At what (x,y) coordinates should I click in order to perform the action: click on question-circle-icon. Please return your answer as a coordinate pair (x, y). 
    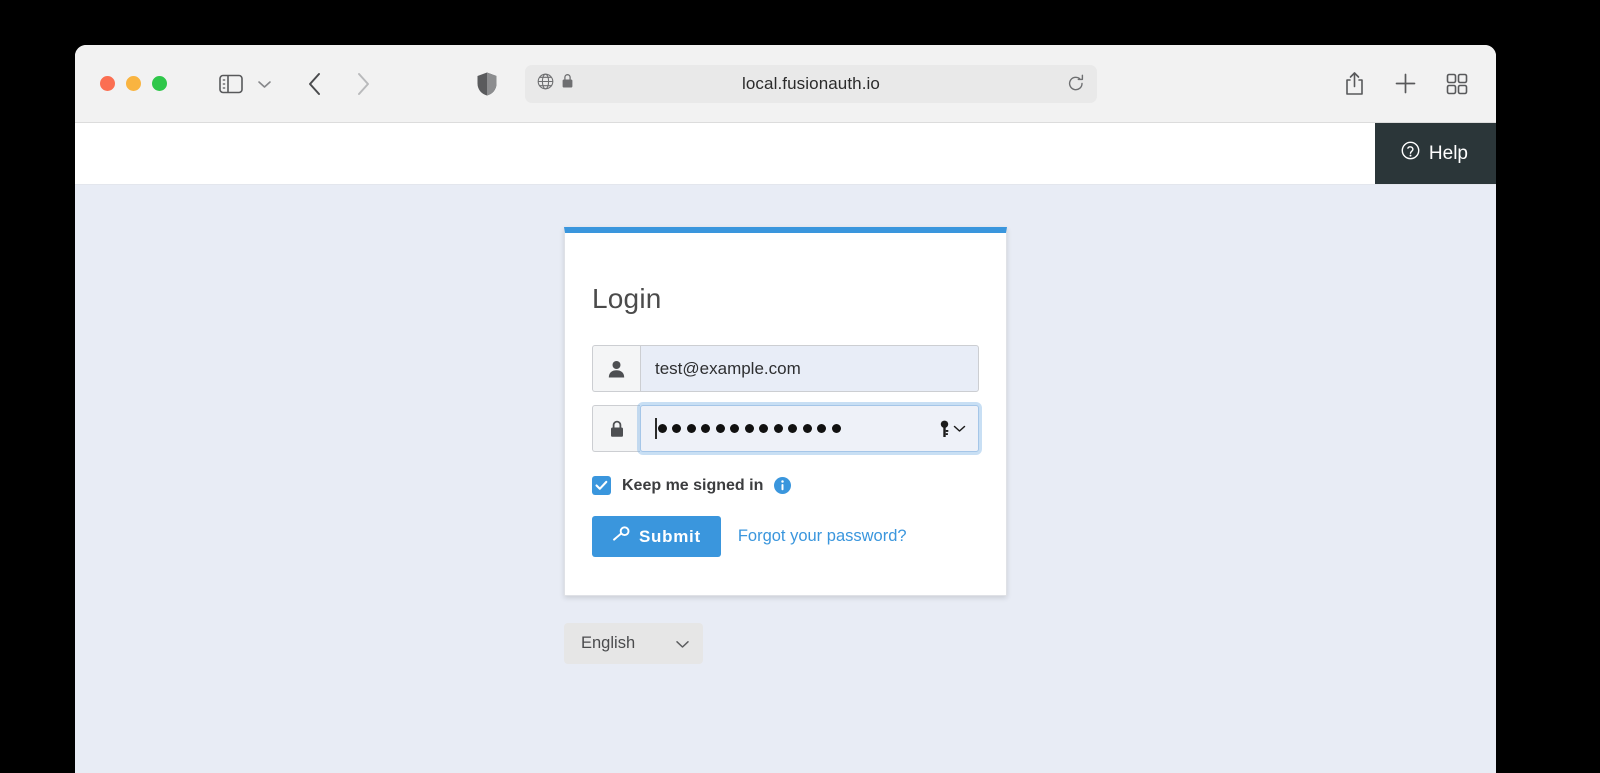
    Looking at the image, I should click on (1410, 153).